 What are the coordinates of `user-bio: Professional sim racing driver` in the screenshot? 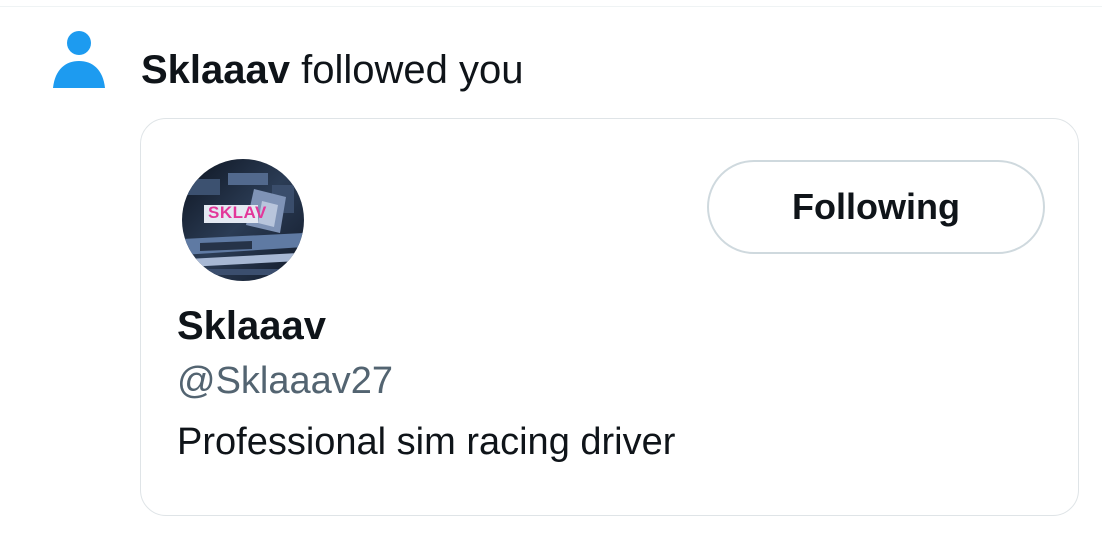 It's located at (426, 442).